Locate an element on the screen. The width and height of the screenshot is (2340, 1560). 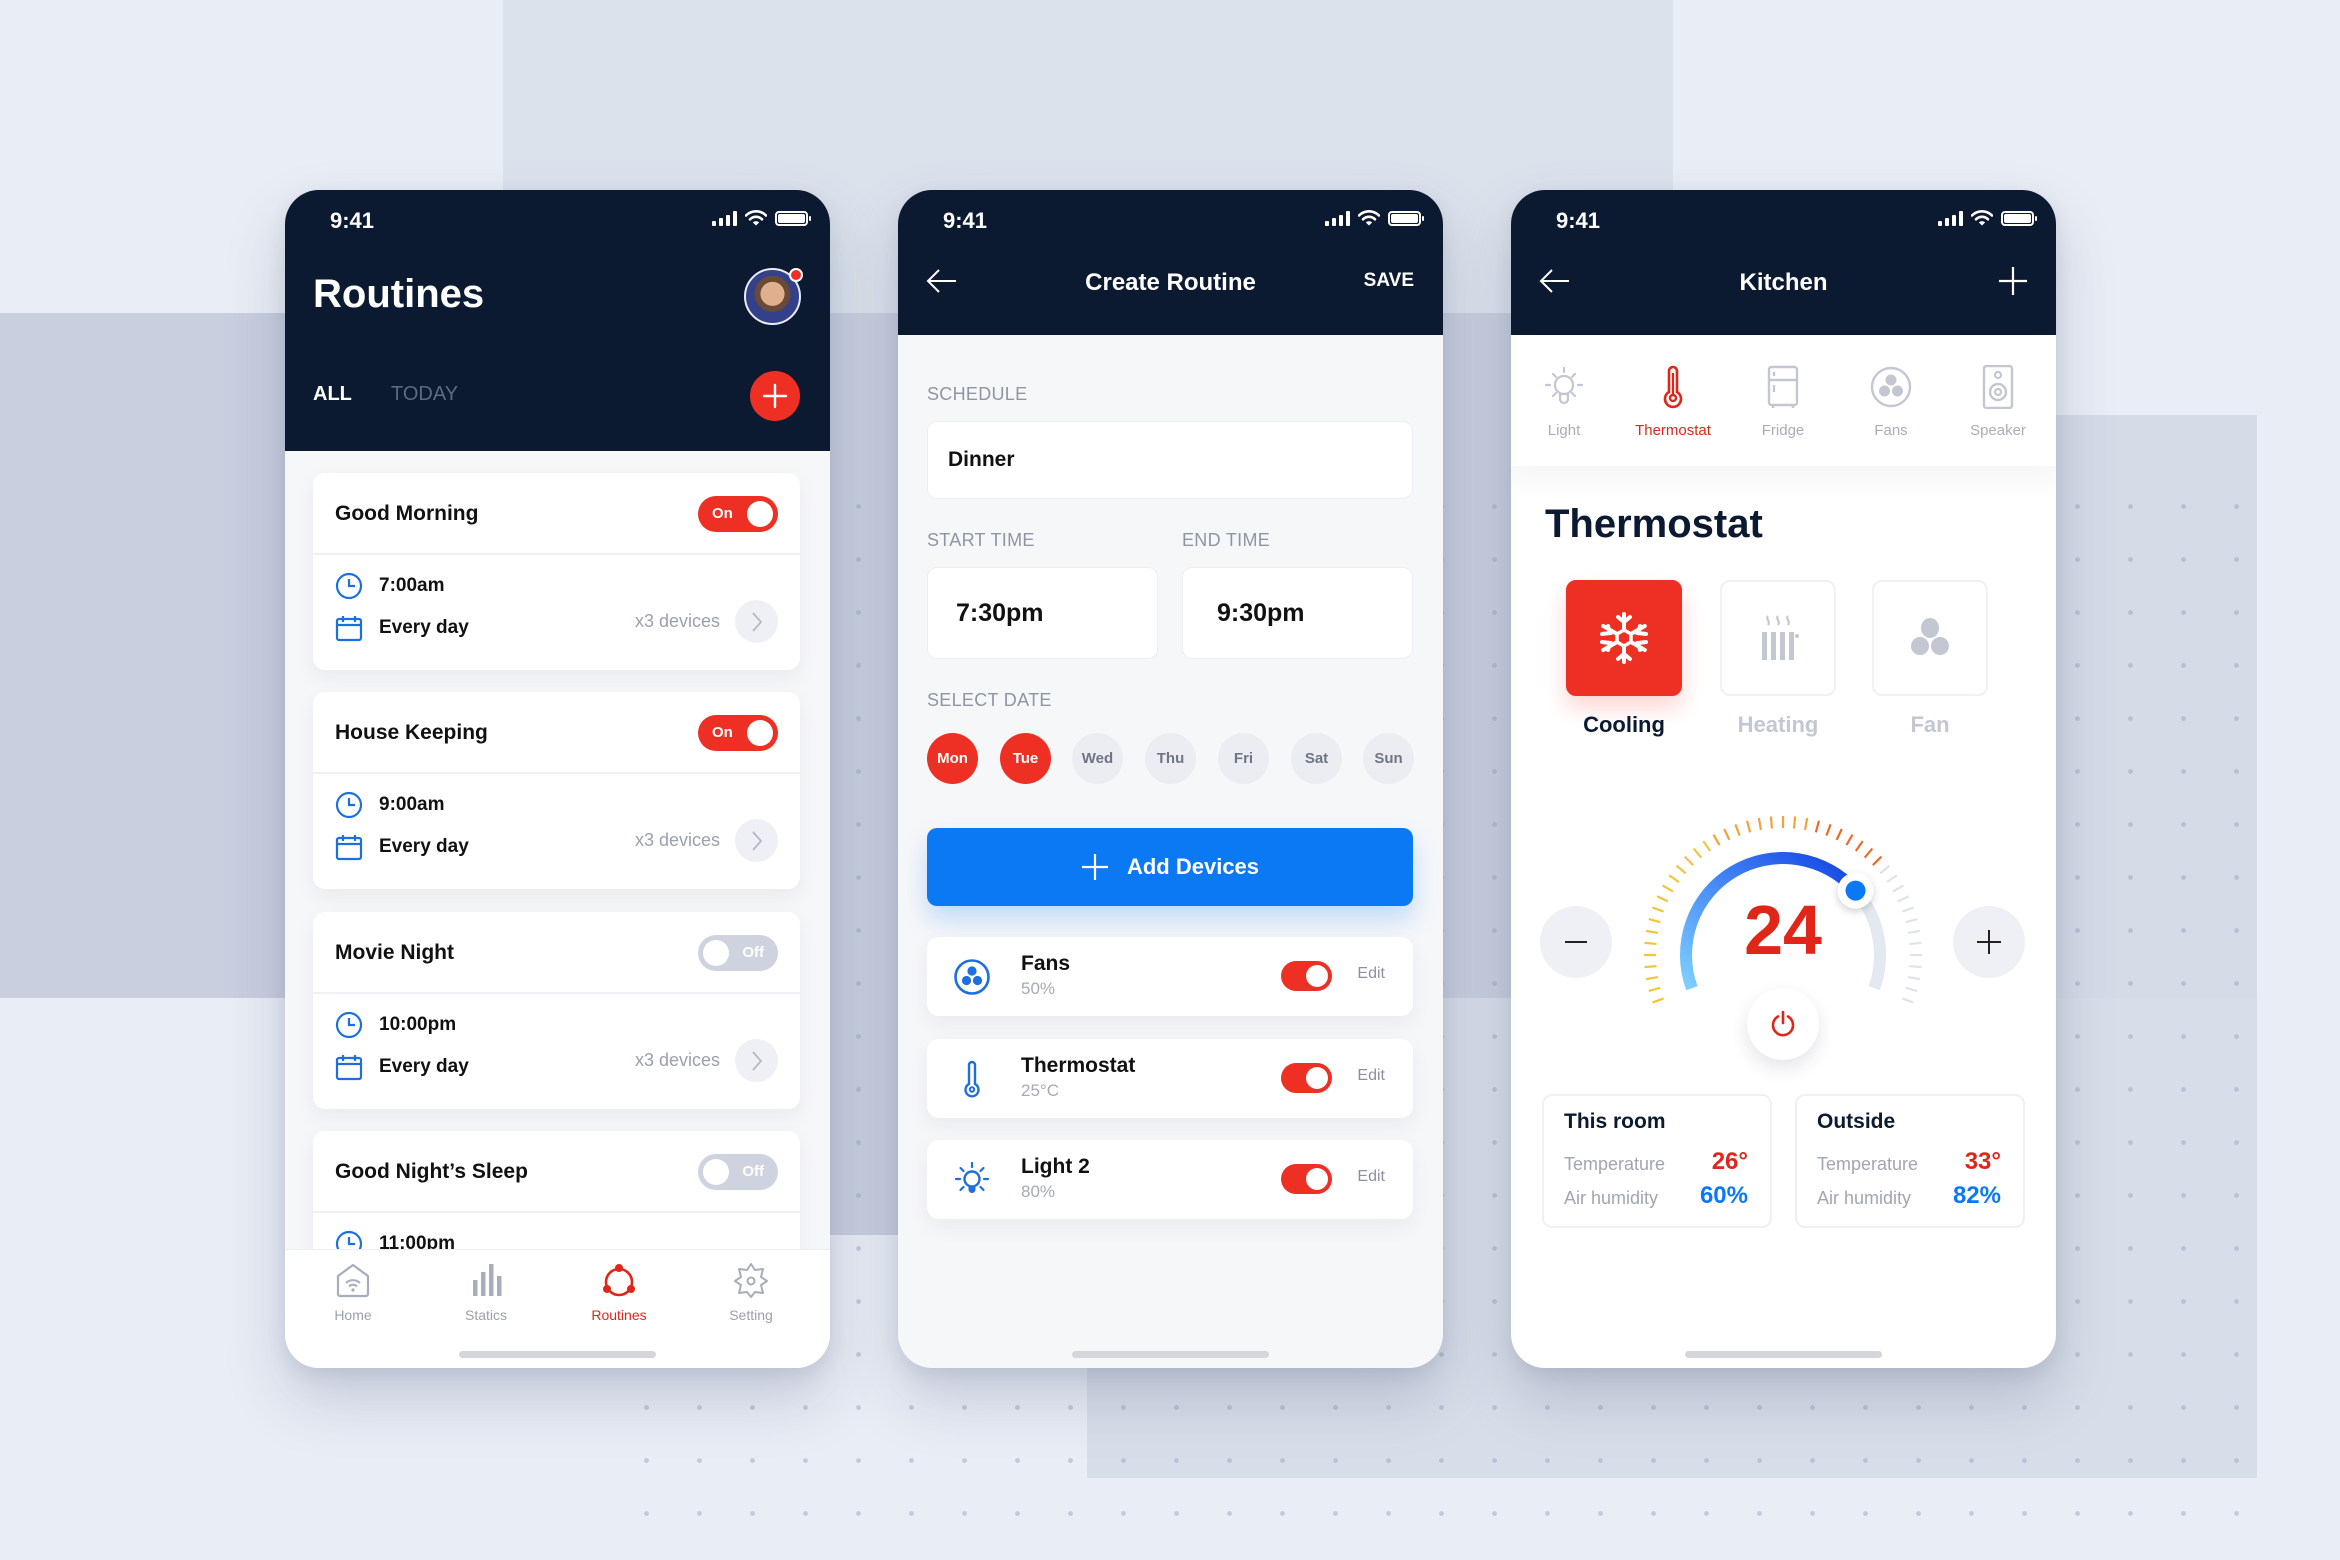
category-light: Light is located at coordinates (1564, 402).